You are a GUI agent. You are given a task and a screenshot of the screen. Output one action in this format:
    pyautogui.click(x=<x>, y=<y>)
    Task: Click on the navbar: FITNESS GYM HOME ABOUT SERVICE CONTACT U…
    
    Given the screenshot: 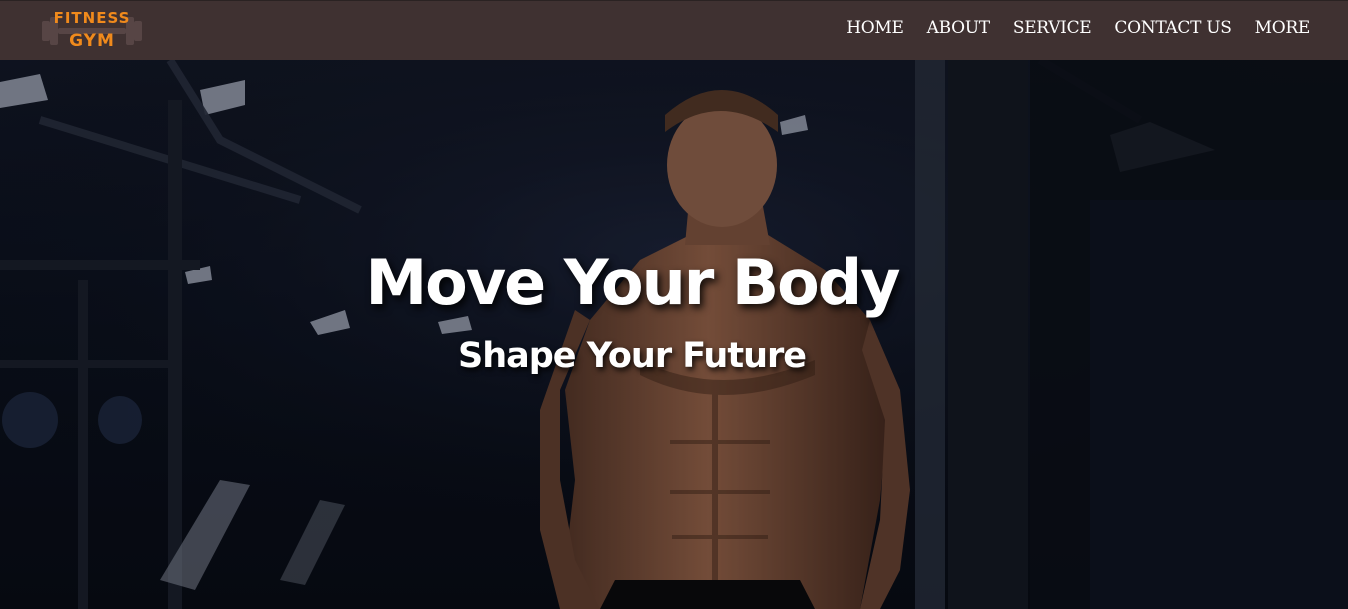 What is the action you would take?
    pyautogui.click(x=674, y=30)
    